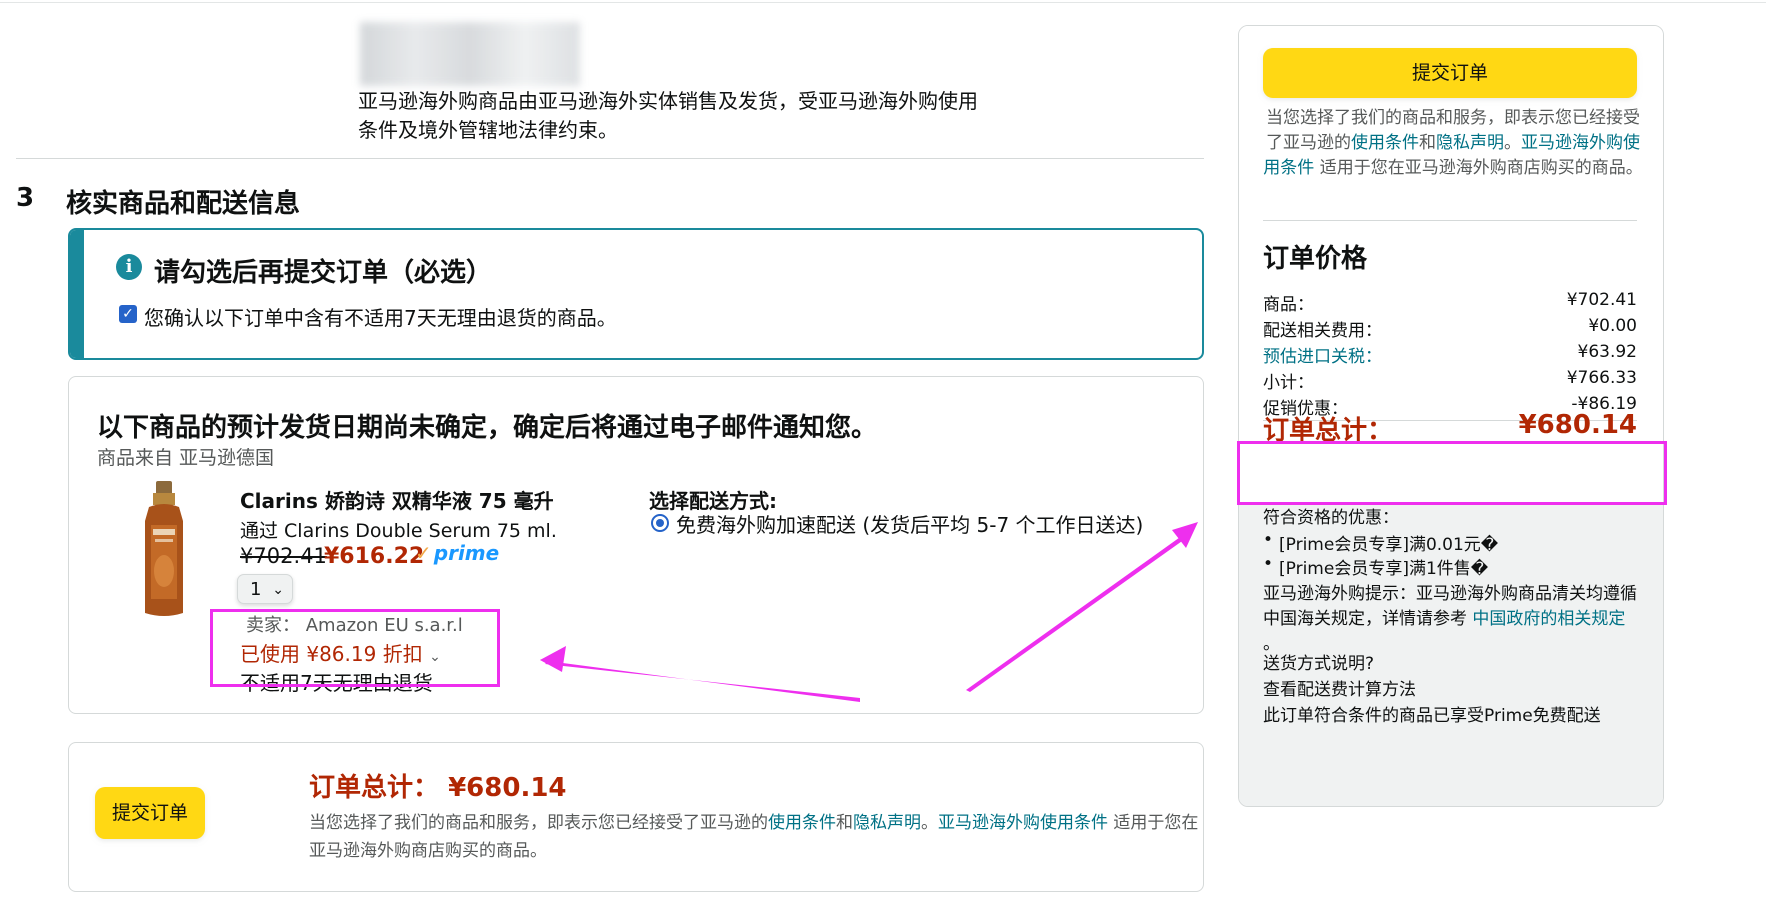 This screenshot has height=913, width=1766. Describe the element at coordinates (869, 612) in the screenshot. I see `annotation-arrows` at that location.